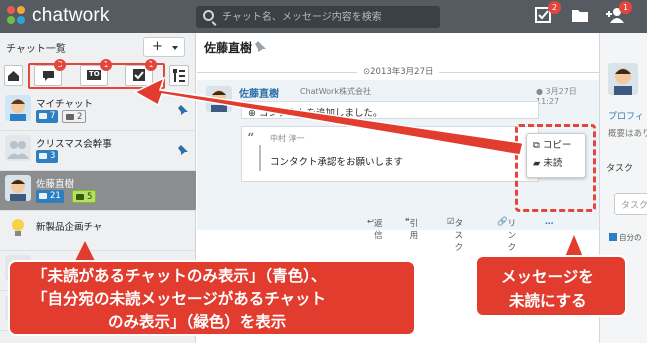 This screenshot has width=647, height=343. I want to click on callout-left-line1: 「未読があるチャットのみ表示」（青色）、, so click(179, 276).